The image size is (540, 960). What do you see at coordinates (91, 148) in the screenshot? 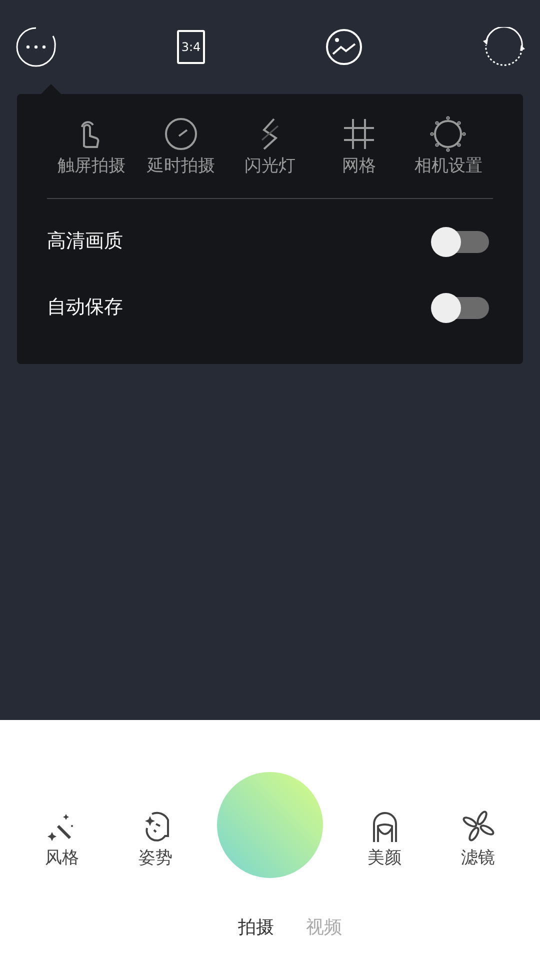
I see `touch-option: 触屏拍摄` at bounding box center [91, 148].